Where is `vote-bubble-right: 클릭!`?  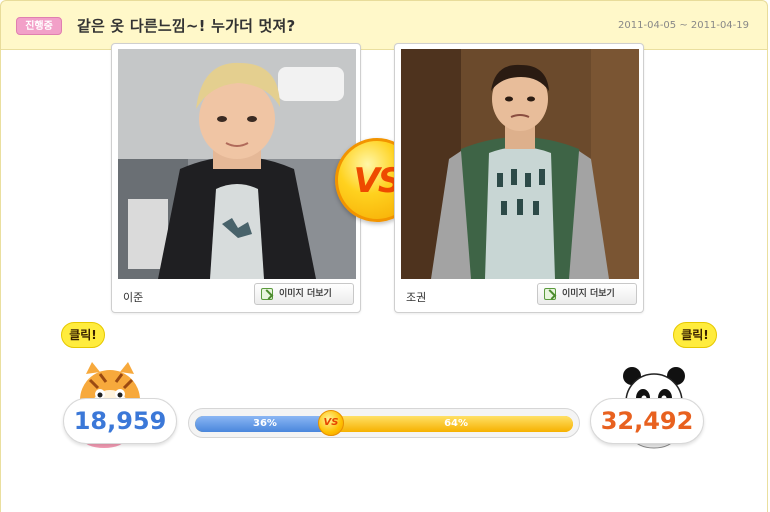
vote-bubble-right: 클릭! is located at coordinates (695, 335).